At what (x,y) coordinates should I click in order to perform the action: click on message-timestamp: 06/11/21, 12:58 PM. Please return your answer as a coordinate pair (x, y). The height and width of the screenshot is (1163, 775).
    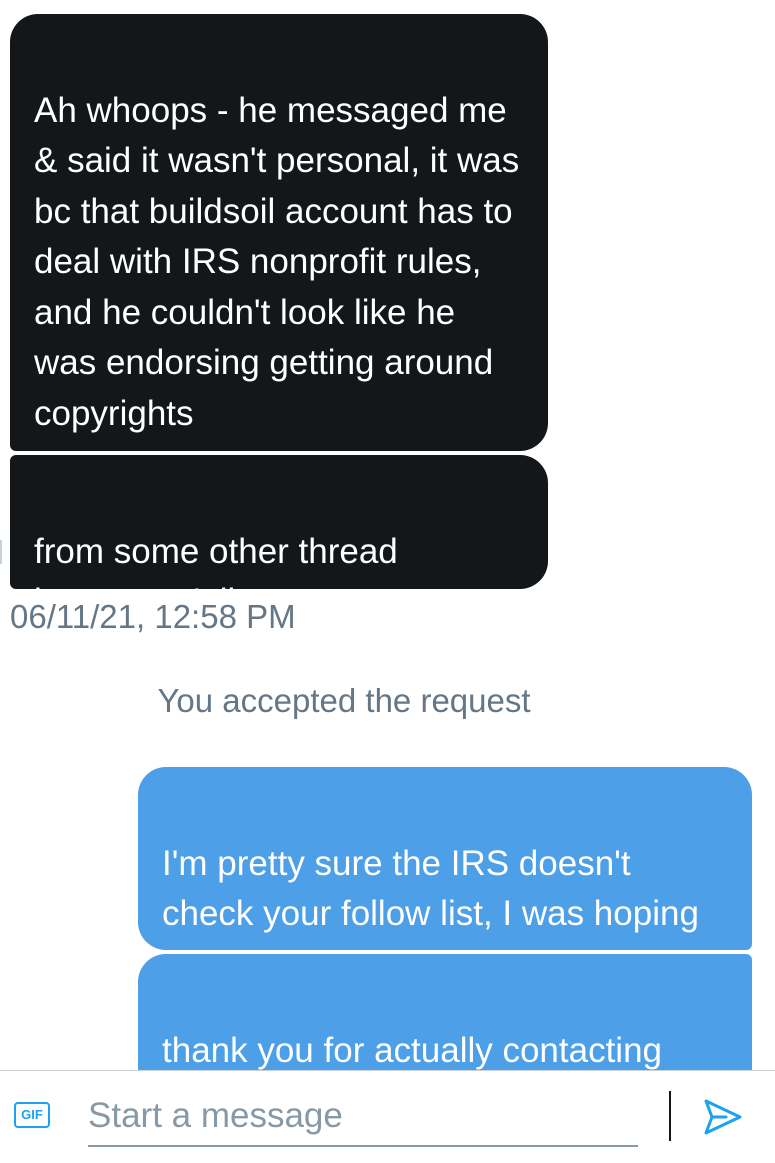
    Looking at the image, I should click on (153, 616).